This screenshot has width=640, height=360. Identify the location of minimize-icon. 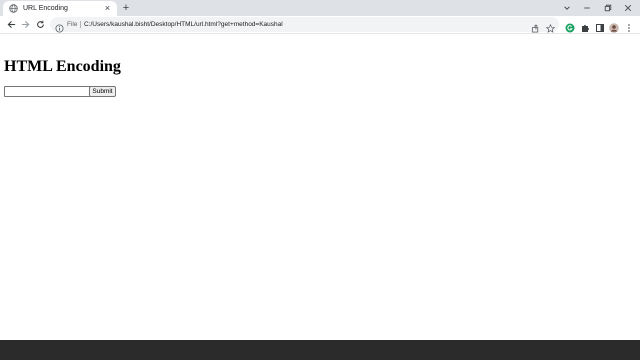
(587, 7).